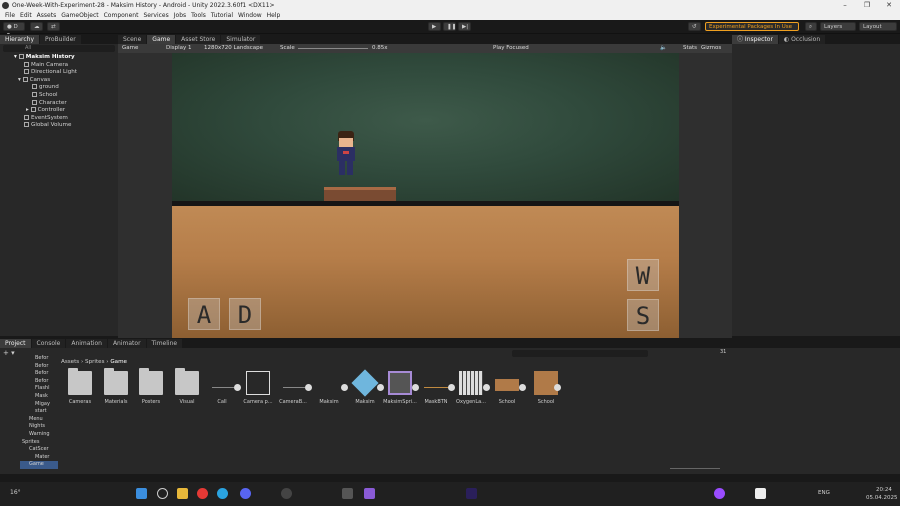 This screenshot has width=900, height=506. Describe the element at coordinates (66, 58) in the screenshot. I see `hierarchy-item-scene: ▾ Maksim History` at that location.